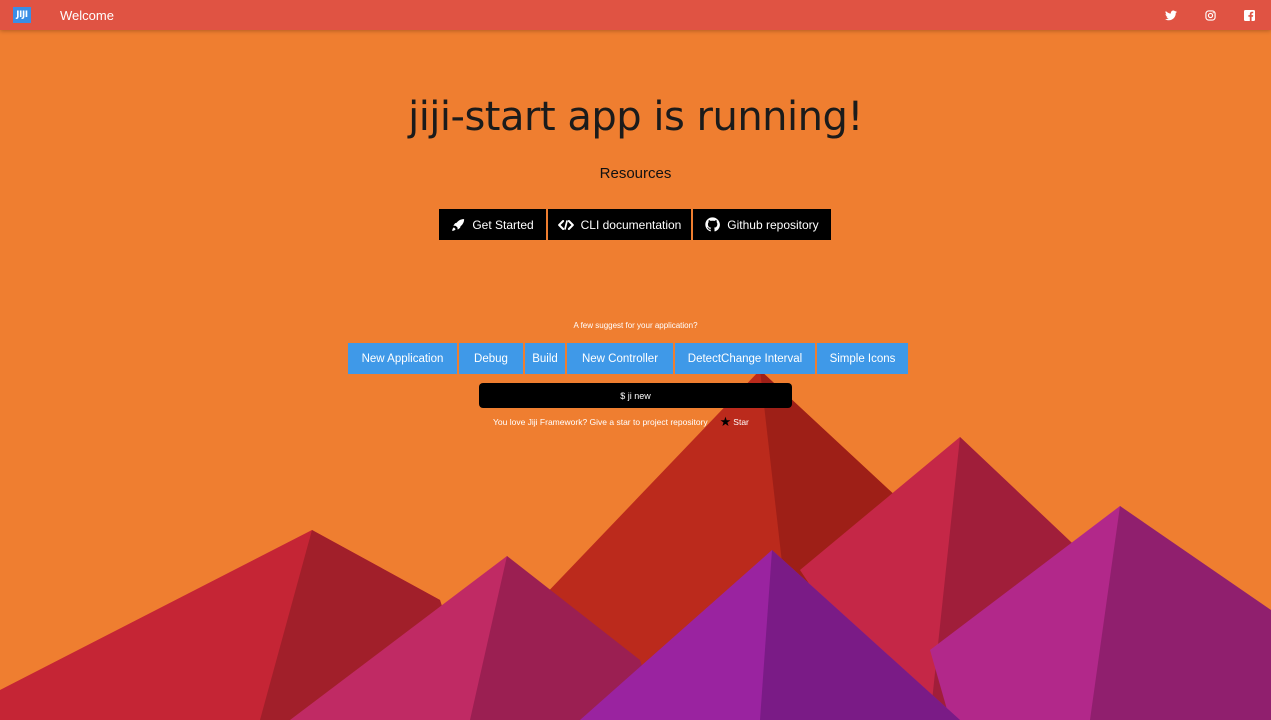  Describe the element at coordinates (635, 325) in the screenshot. I see `suggestions-prompt: A few suggest for your application?` at that location.